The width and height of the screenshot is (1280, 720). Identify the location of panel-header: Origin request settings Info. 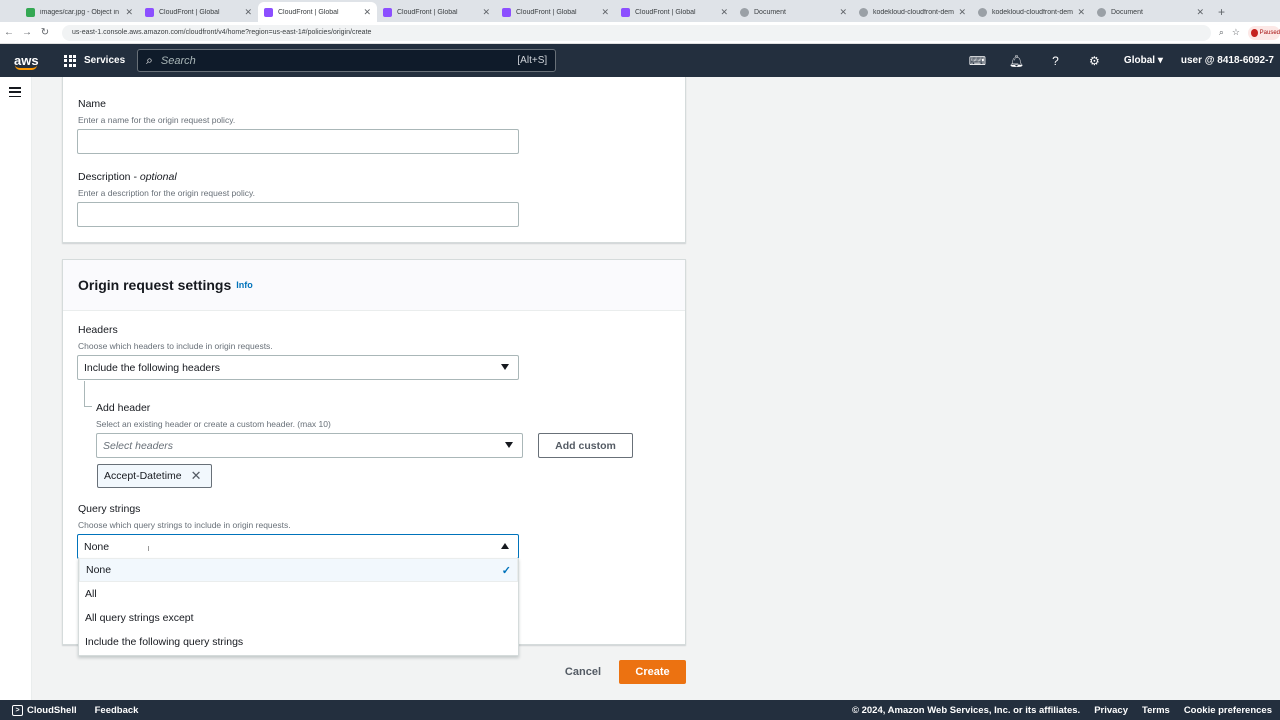
(374, 285).